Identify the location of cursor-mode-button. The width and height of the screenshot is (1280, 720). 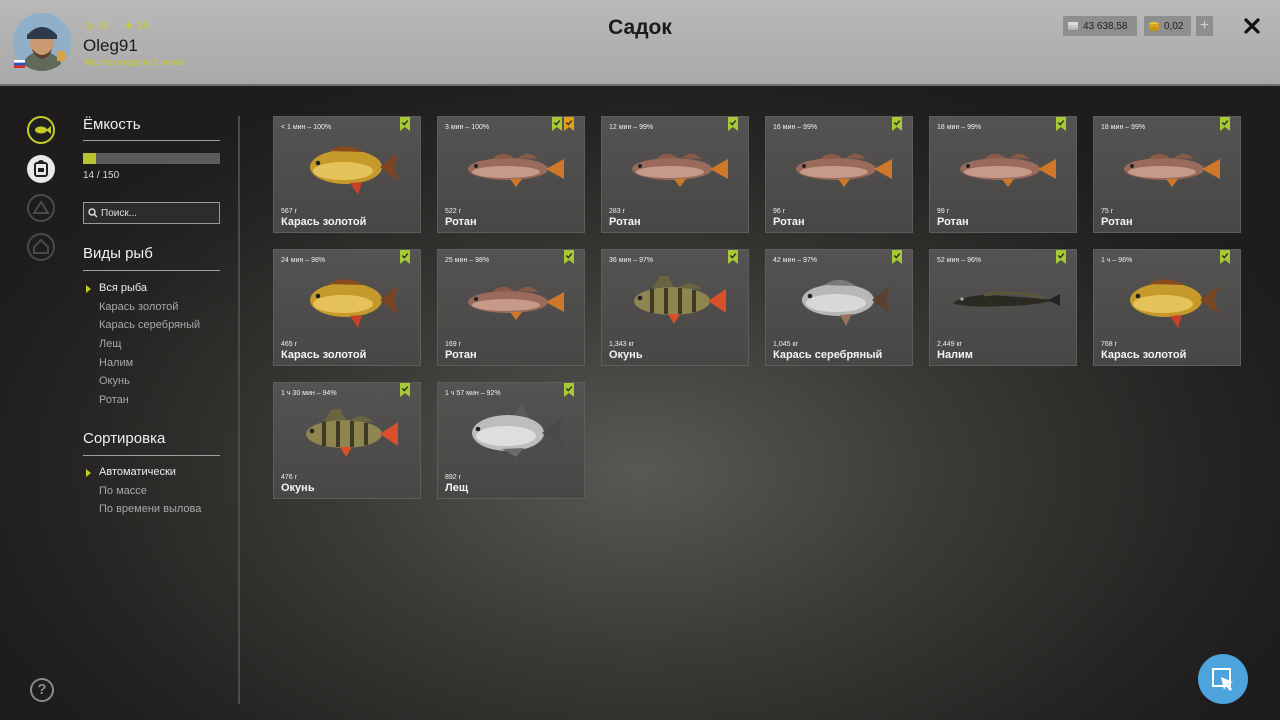
(1223, 679).